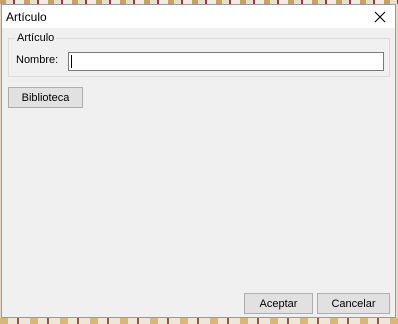 The width and height of the screenshot is (398, 324). What do you see at coordinates (198, 16) in the screenshot?
I see `title-bar: Artículo` at bounding box center [198, 16].